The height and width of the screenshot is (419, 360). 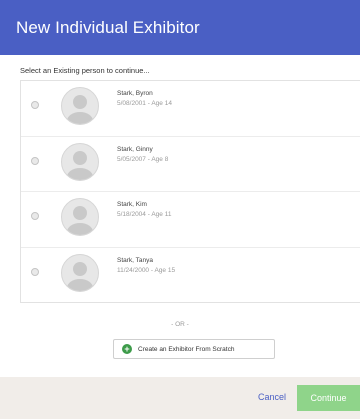 I want to click on person-row: Stark, Ginny 5/05/2007 - Age 8, so click(x=190, y=164).